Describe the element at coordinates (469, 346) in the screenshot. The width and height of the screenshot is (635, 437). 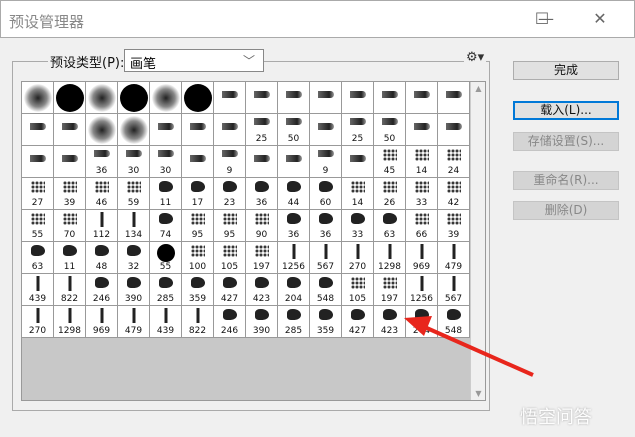
I see `annotation-arrow` at that location.